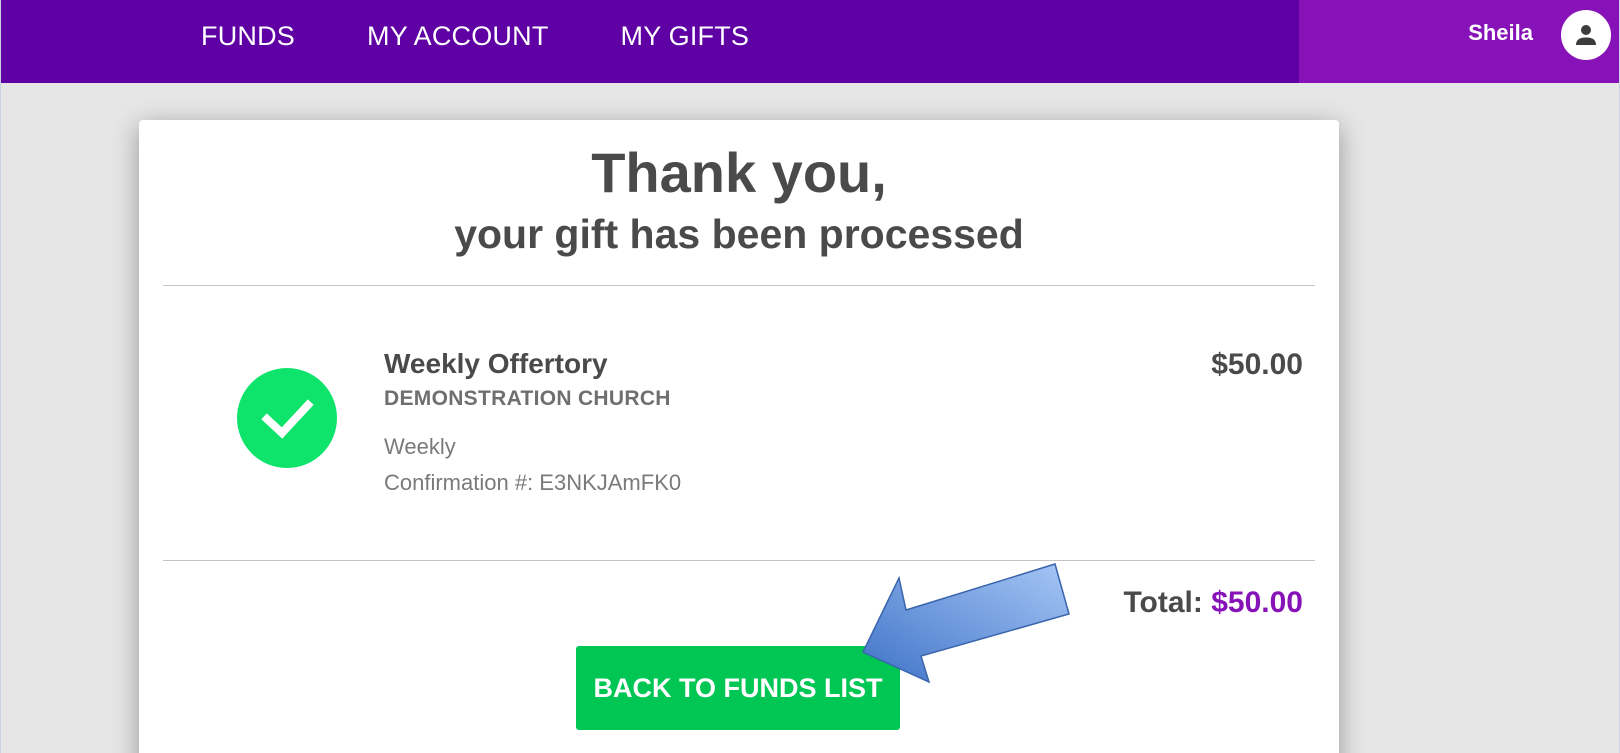  What do you see at coordinates (458, 36) in the screenshot?
I see `nav-my-account: MY ACCOUNT` at bounding box center [458, 36].